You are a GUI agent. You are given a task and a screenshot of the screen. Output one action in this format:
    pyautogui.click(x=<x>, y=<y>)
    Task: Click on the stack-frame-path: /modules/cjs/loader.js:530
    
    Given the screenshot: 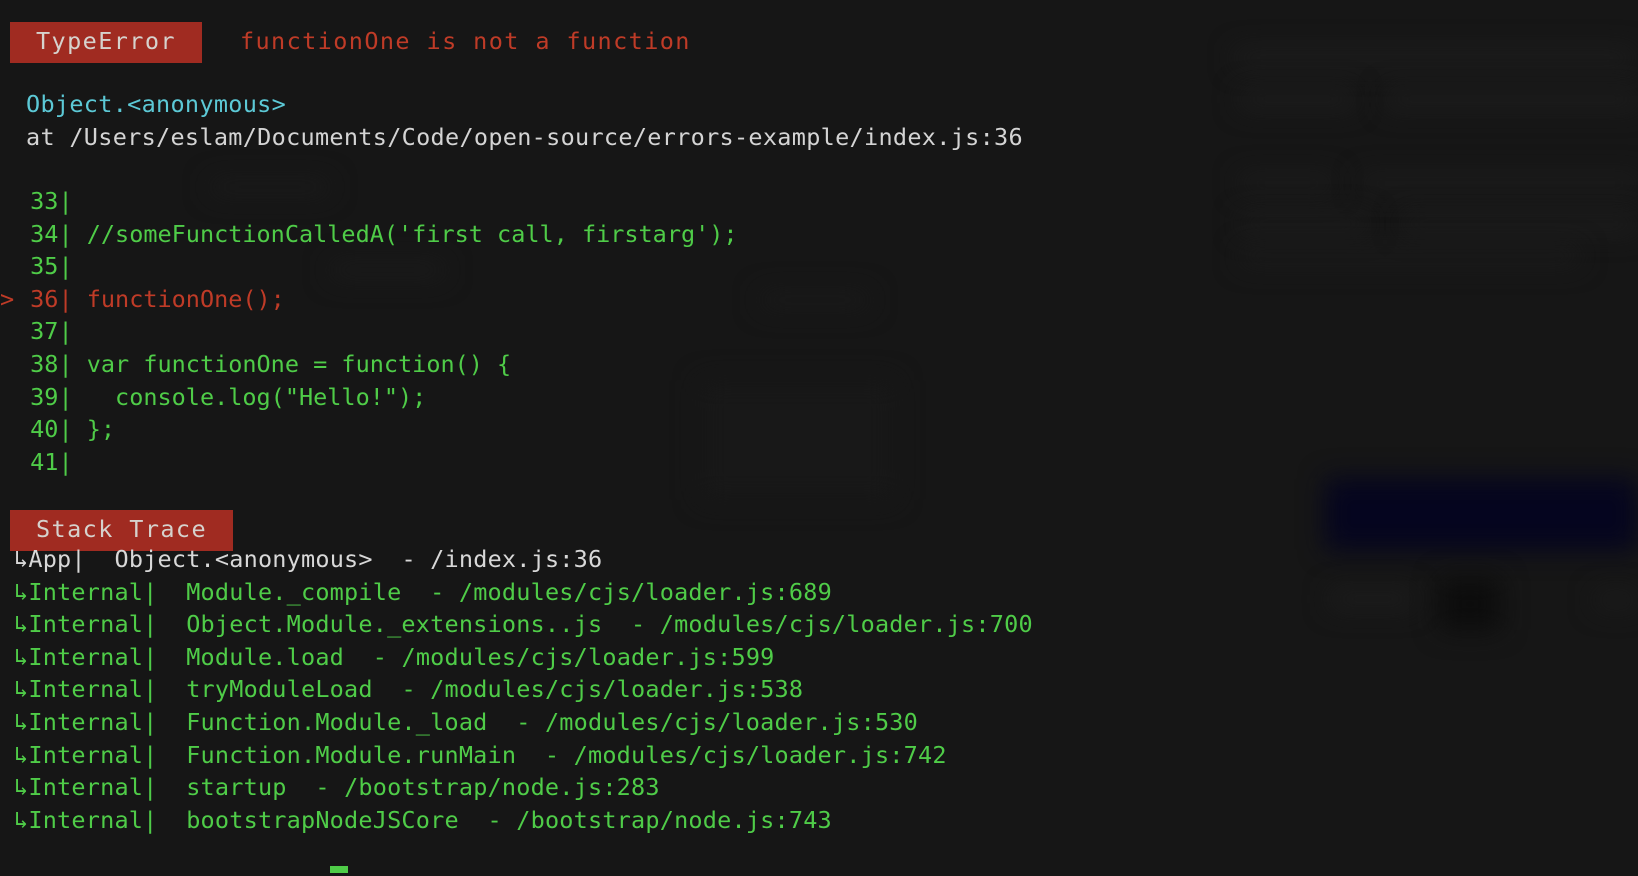 What is the action you would take?
    pyautogui.click(x=731, y=721)
    